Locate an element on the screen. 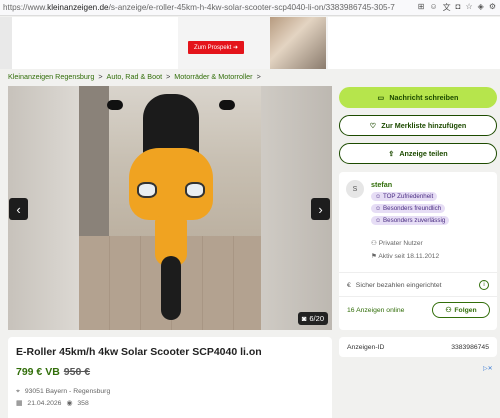  url-prefix: https://www. is located at coordinates (25, 7).